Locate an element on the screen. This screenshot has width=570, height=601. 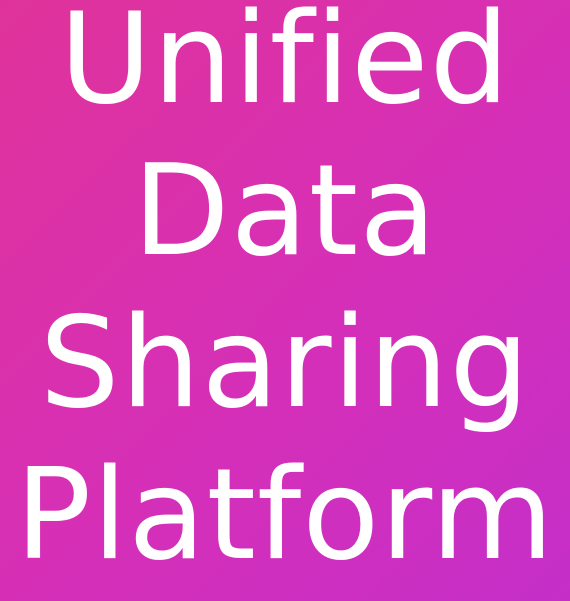
title-line-data: Data is located at coordinates (285, 210).